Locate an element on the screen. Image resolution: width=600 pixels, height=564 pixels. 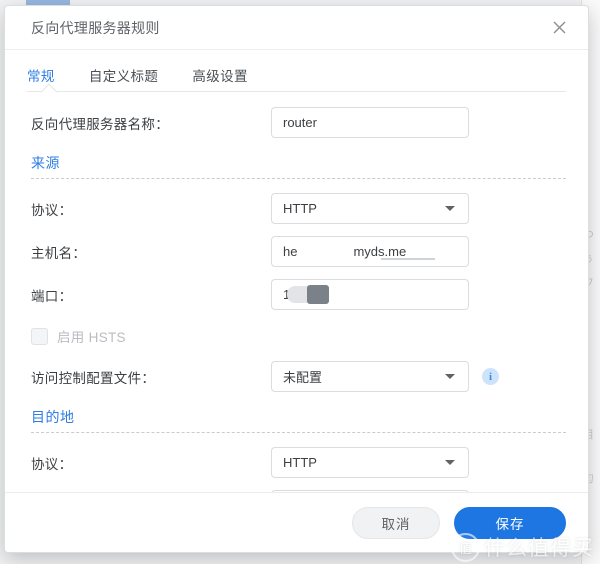
access-control-select: 未配置 is located at coordinates (370, 376).